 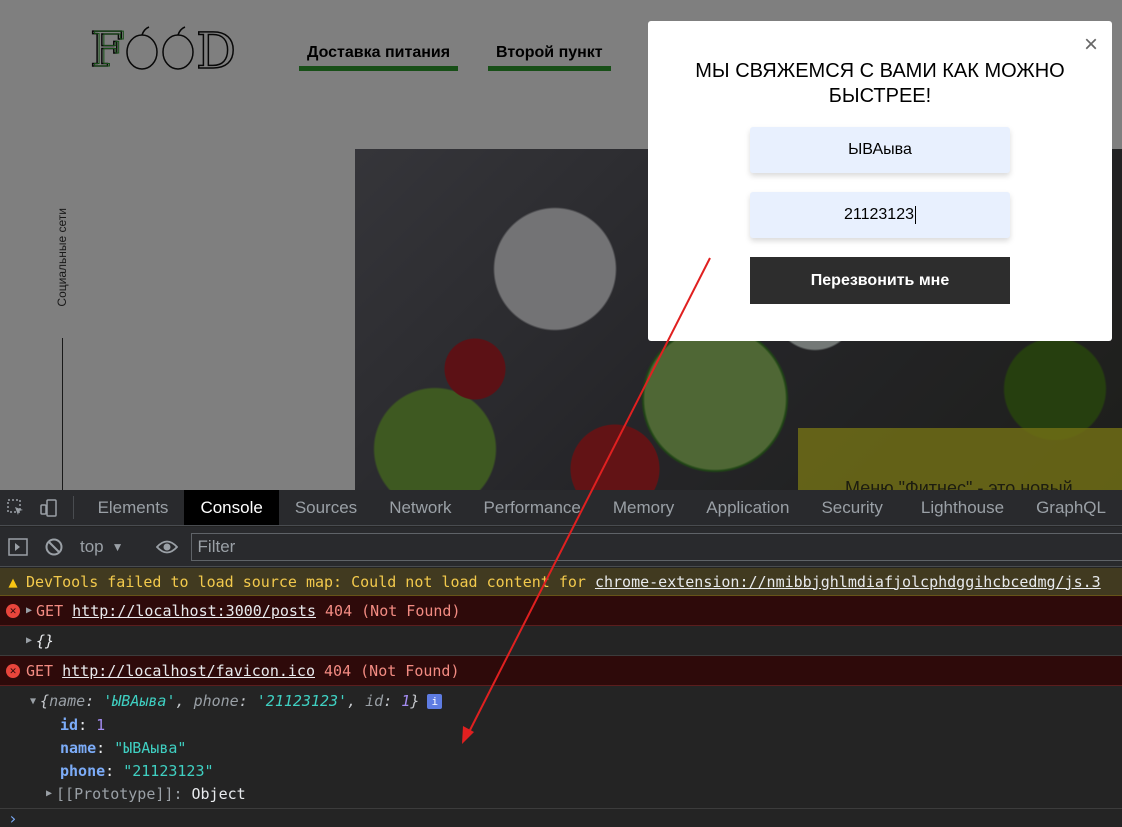 What do you see at coordinates (561, 641) in the screenshot?
I see `console-log-empty-object: ▶ {}` at bounding box center [561, 641].